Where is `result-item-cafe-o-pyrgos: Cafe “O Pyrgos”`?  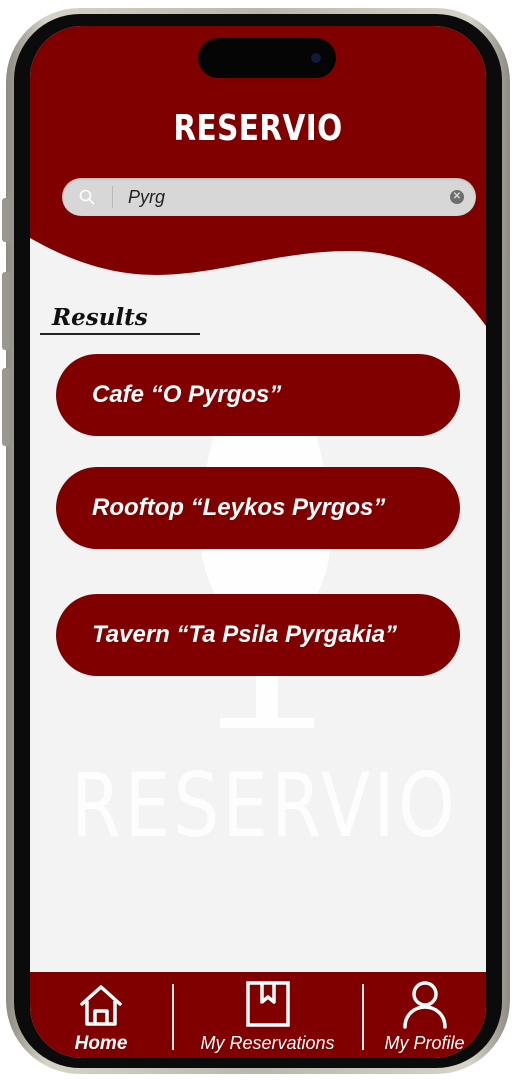
result-item-cafe-o-pyrgos: Cafe “O Pyrgos” is located at coordinates (258, 395).